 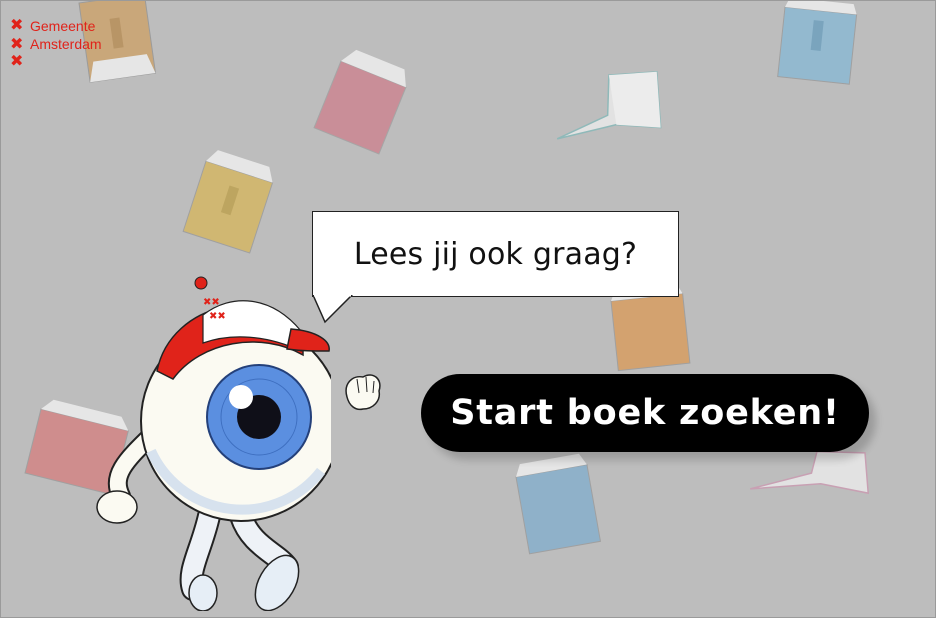 I want to click on speech-bubble-text: Lees jij ook graag?, so click(x=495, y=254).